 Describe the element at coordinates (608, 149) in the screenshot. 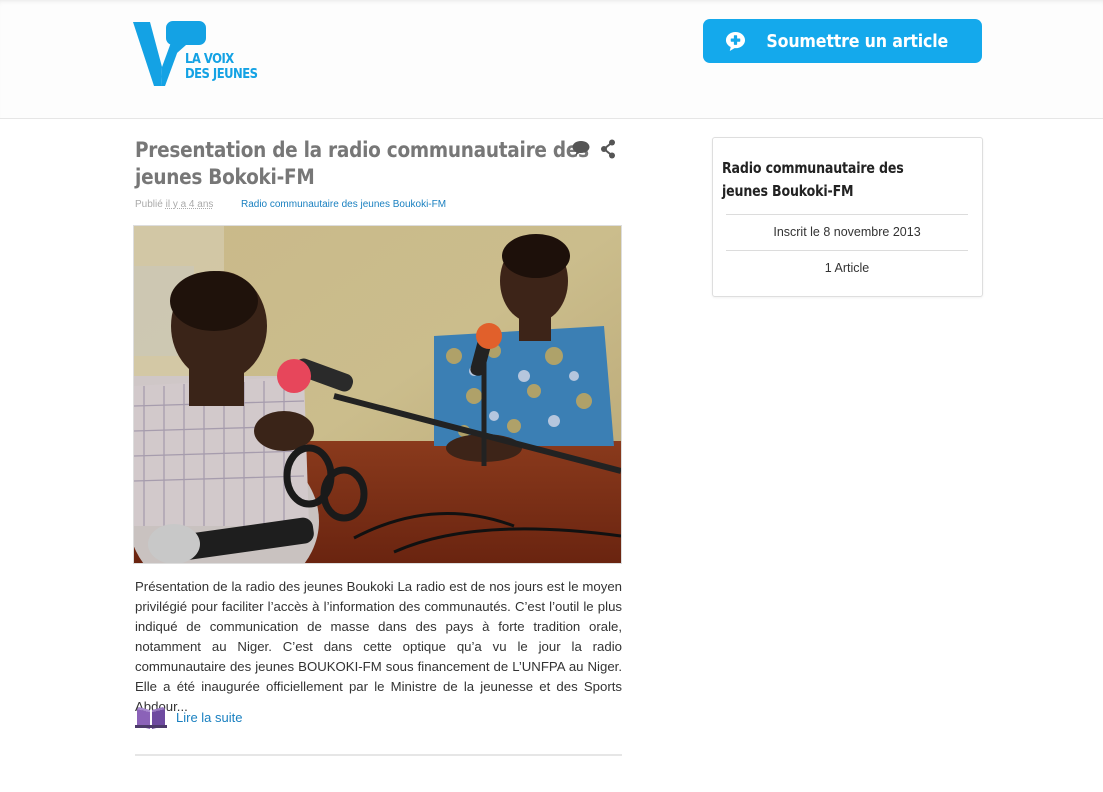

I see `share-icon` at that location.